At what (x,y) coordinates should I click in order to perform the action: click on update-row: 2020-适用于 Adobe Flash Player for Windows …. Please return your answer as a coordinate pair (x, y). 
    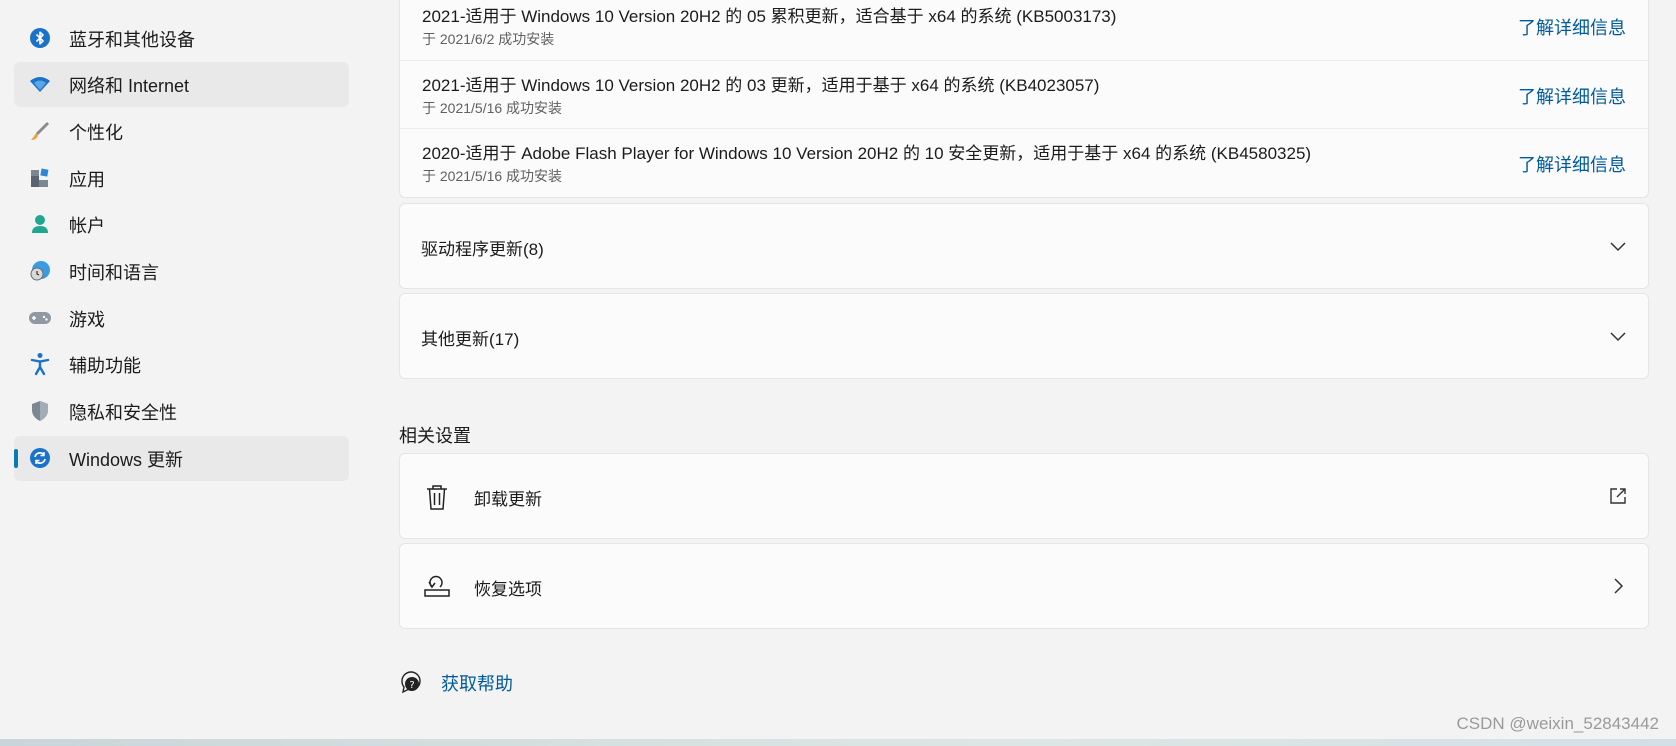
    Looking at the image, I should click on (1024, 162).